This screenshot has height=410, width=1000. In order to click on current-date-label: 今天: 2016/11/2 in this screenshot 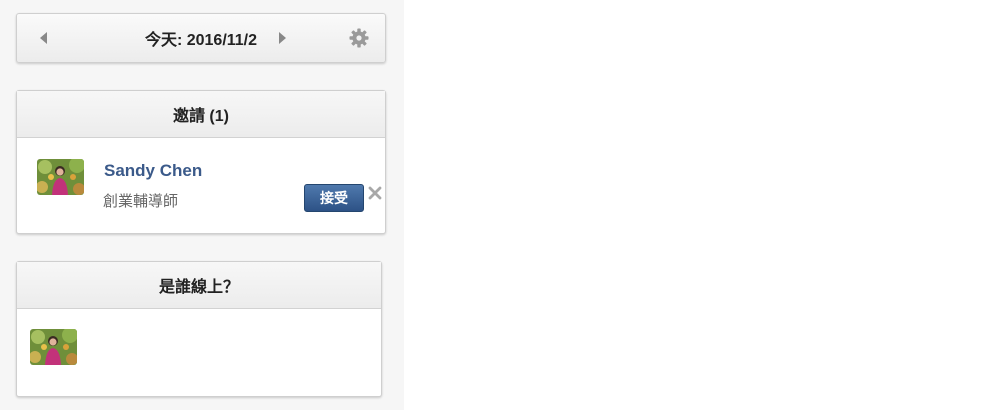, I will do `click(201, 40)`.